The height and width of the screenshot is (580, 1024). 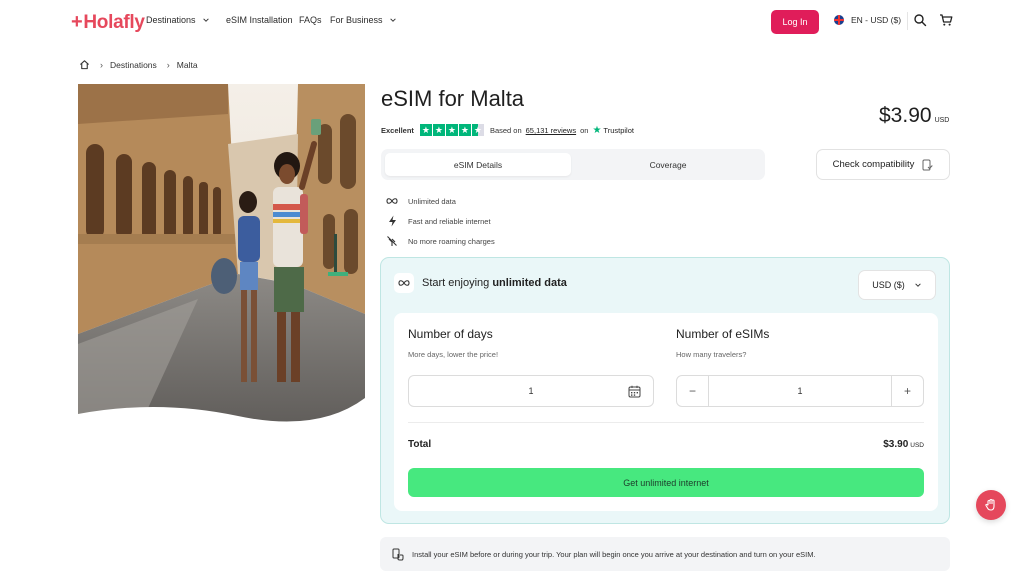 I want to click on nav-for-business: For Business, so click(x=363, y=20).